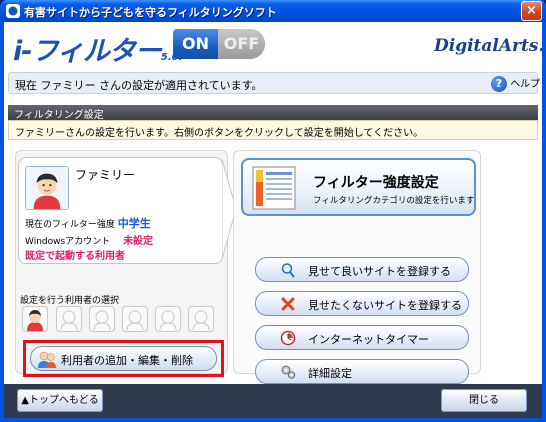 The image size is (546, 422). What do you see at coordinates (241, 44) in the screenshot?
I see `toggle-off-button: OFF` at bounding box center [241, 44].